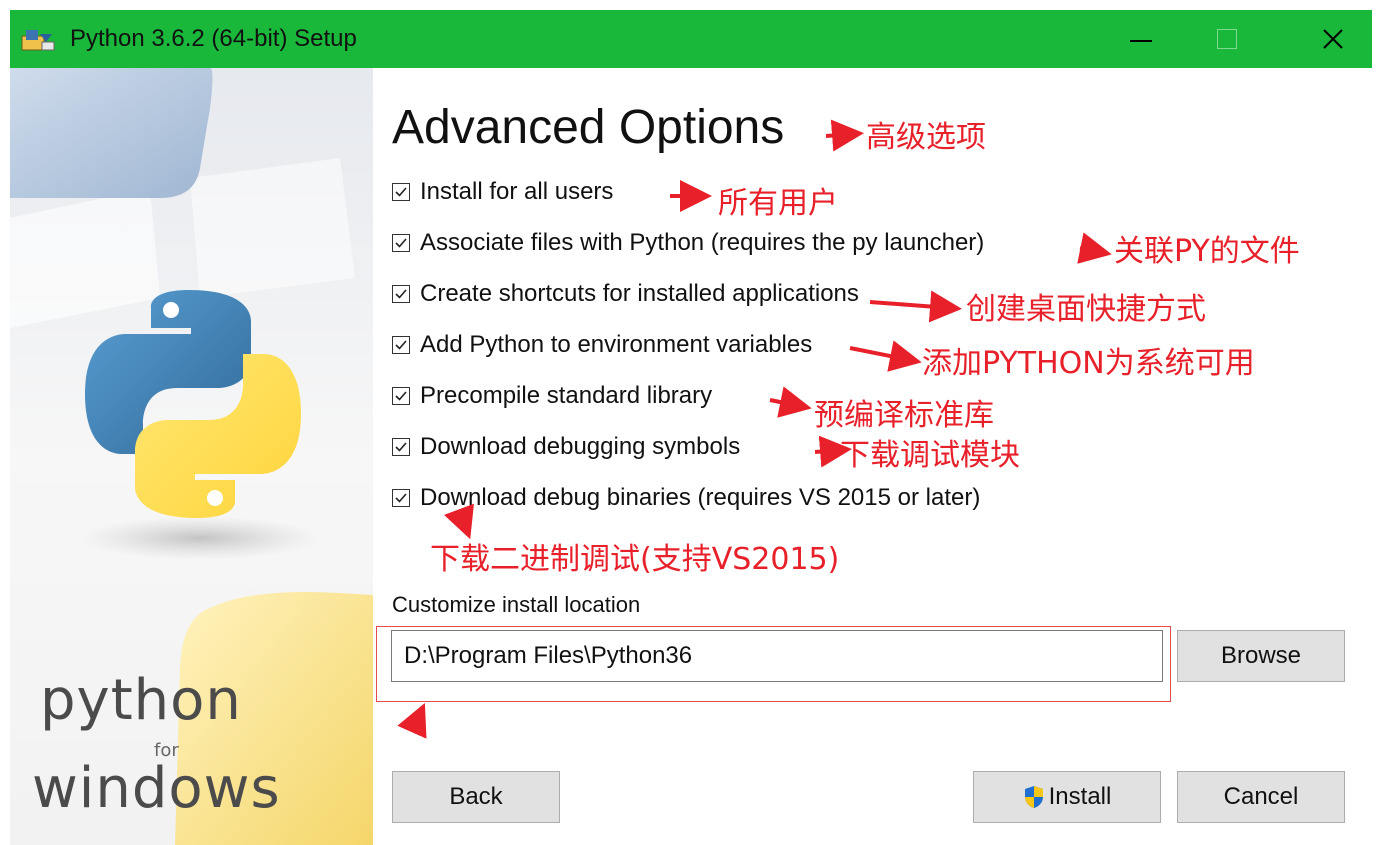 The height and width of the screenshot is (845, 1383). I want to click on option-precompile-stdlib: Precompile standard library, so click(552, 396).